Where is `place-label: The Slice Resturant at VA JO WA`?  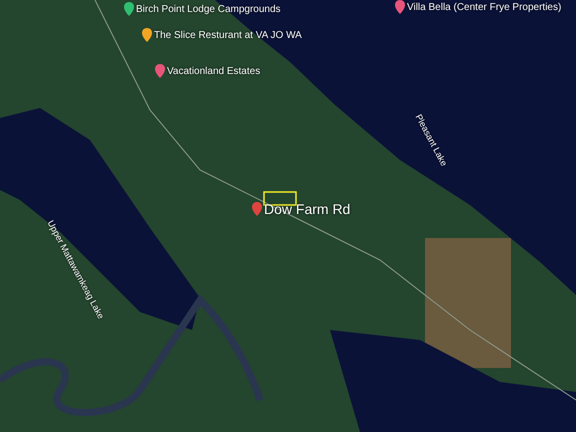
place-label: The Slice Resturant at VA JO WA is located at coordinates (228, 35).